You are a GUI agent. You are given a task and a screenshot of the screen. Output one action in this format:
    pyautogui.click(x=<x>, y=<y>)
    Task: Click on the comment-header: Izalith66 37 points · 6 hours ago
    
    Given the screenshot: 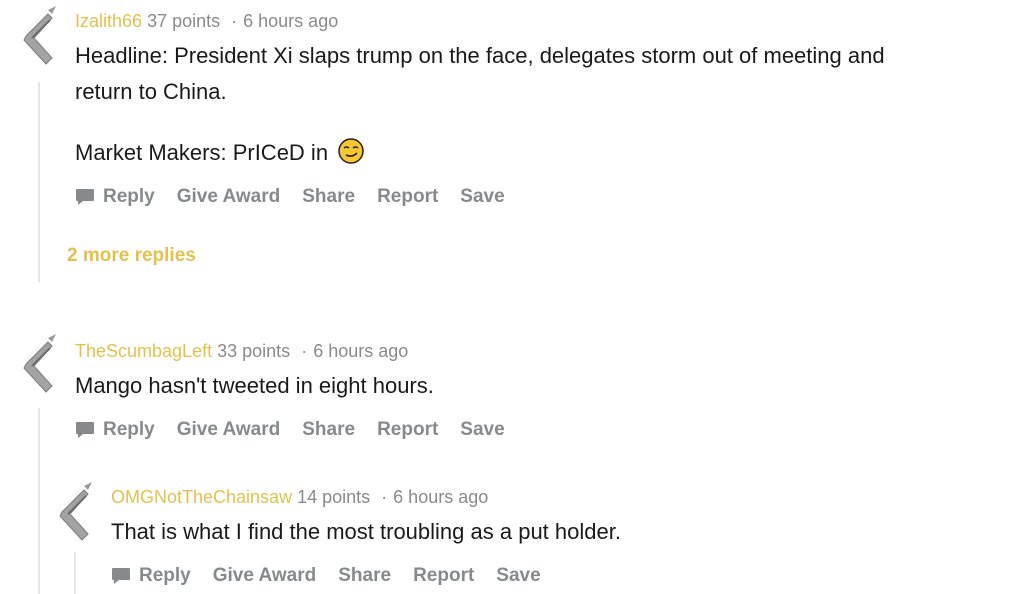 What is the action you would take?
    pyautogui.click(x=206, y=21)
    